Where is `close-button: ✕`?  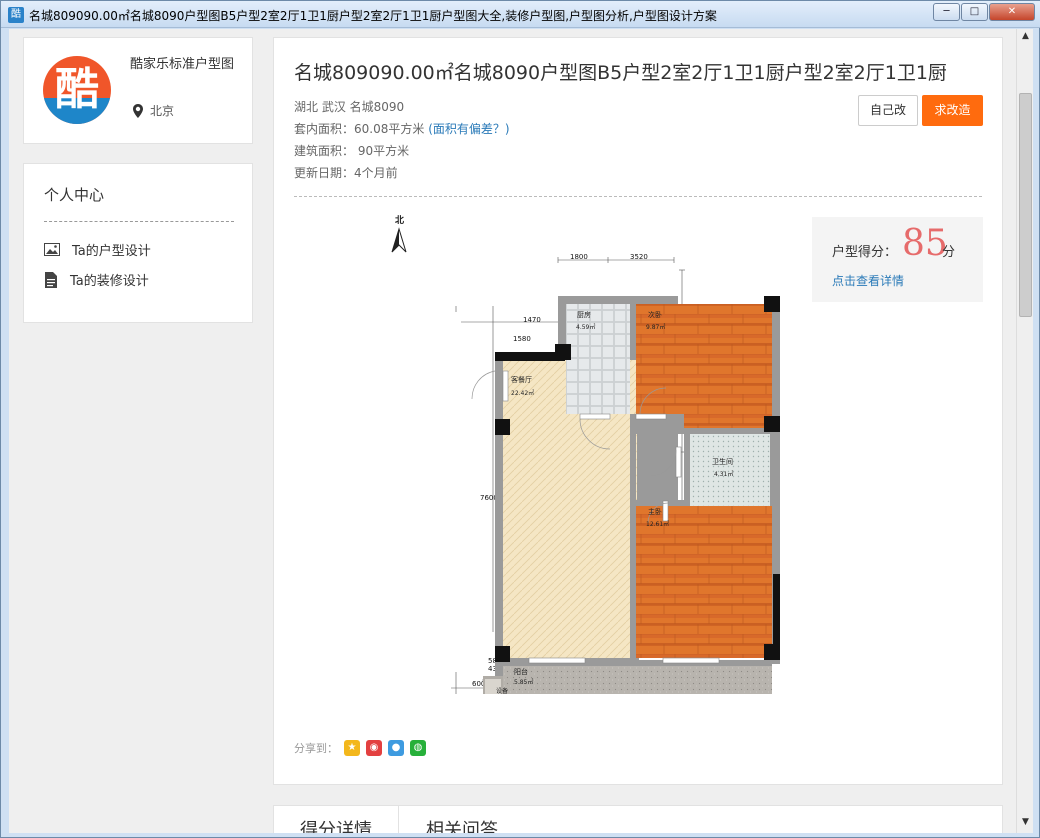
close-button: ✕ is located at coordinates (1012, 12).